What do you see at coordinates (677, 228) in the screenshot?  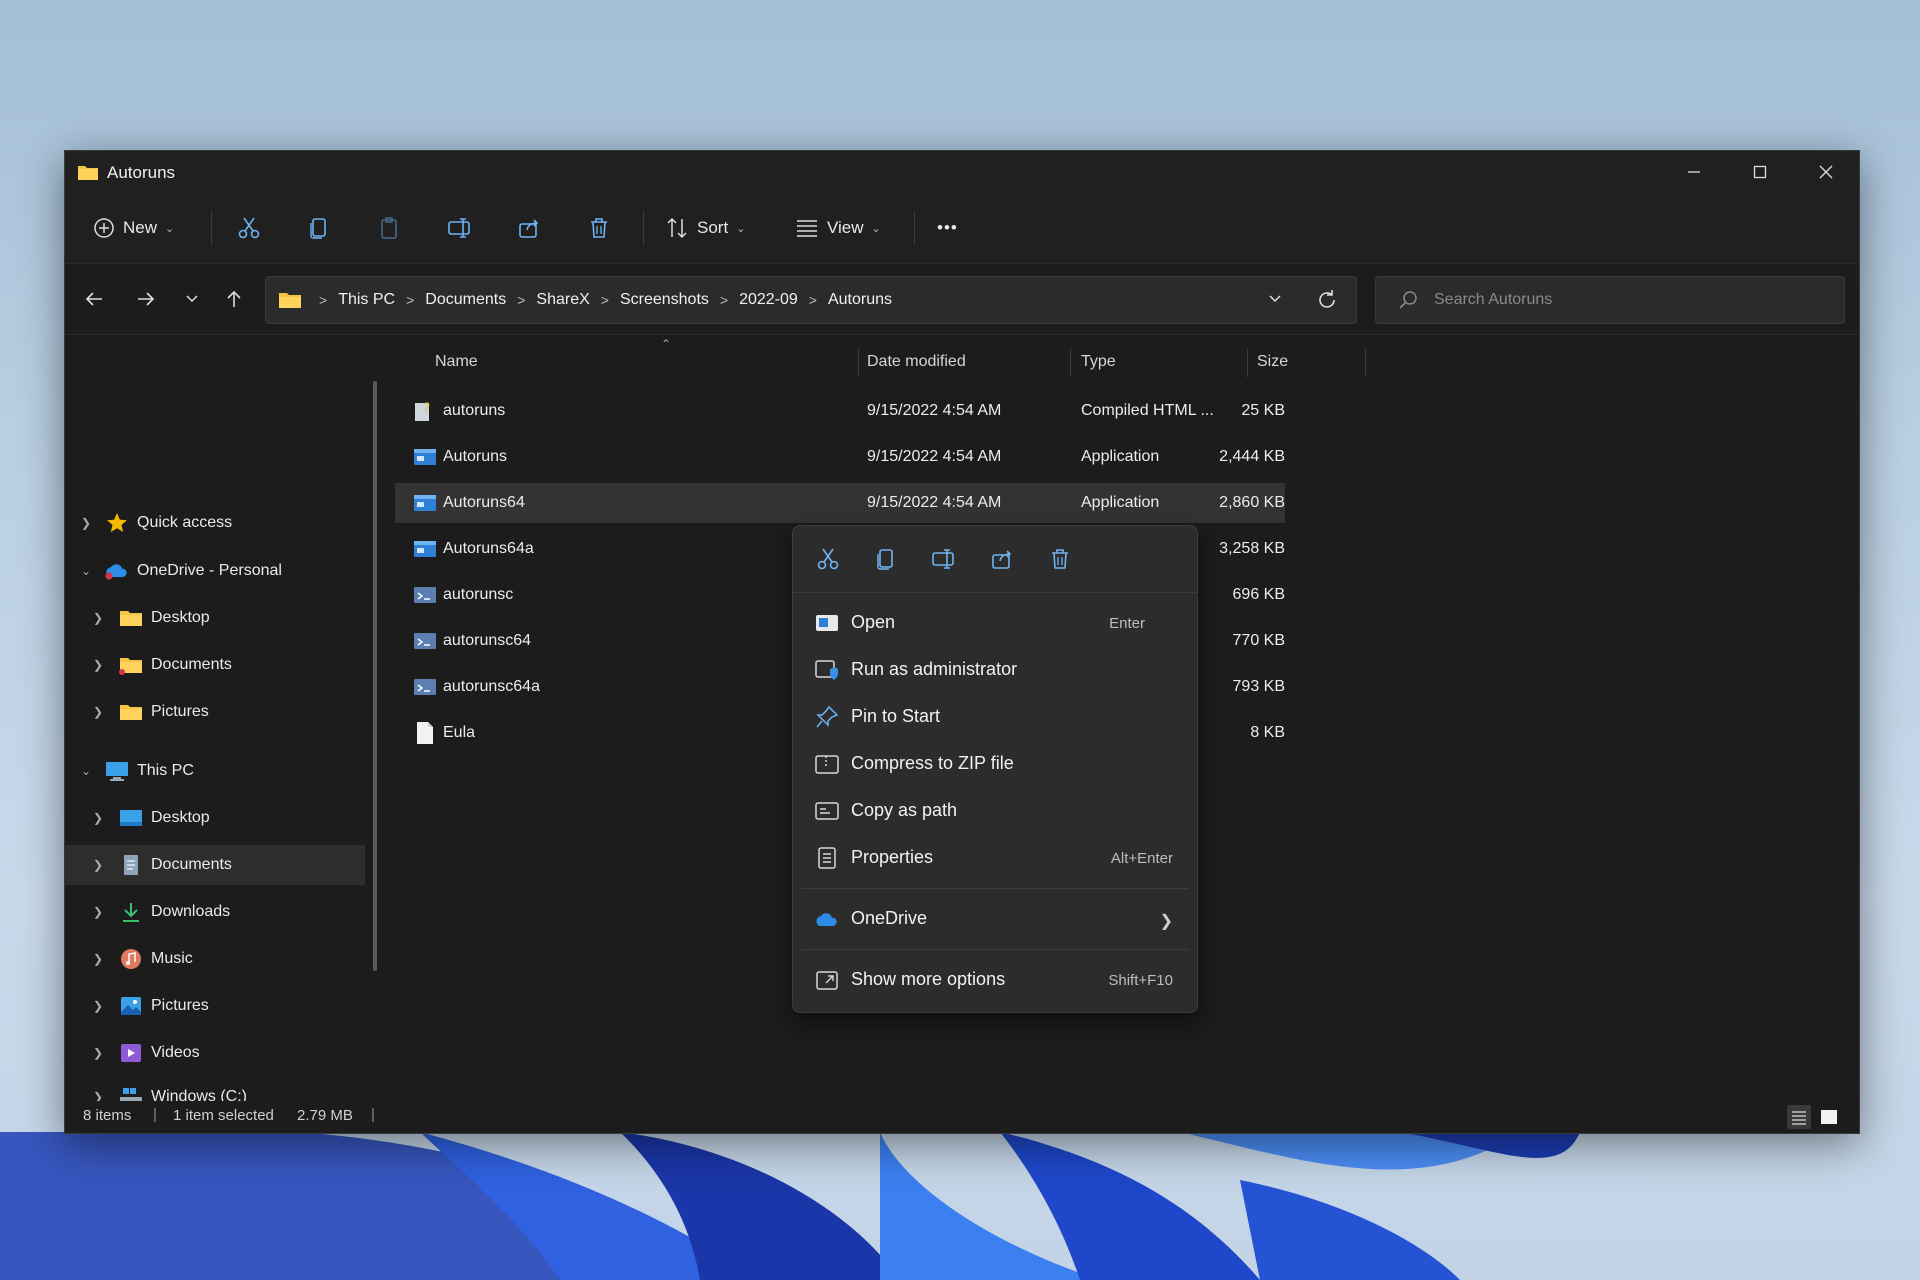 I see `sort-icon` at bounding box center [677, 228].